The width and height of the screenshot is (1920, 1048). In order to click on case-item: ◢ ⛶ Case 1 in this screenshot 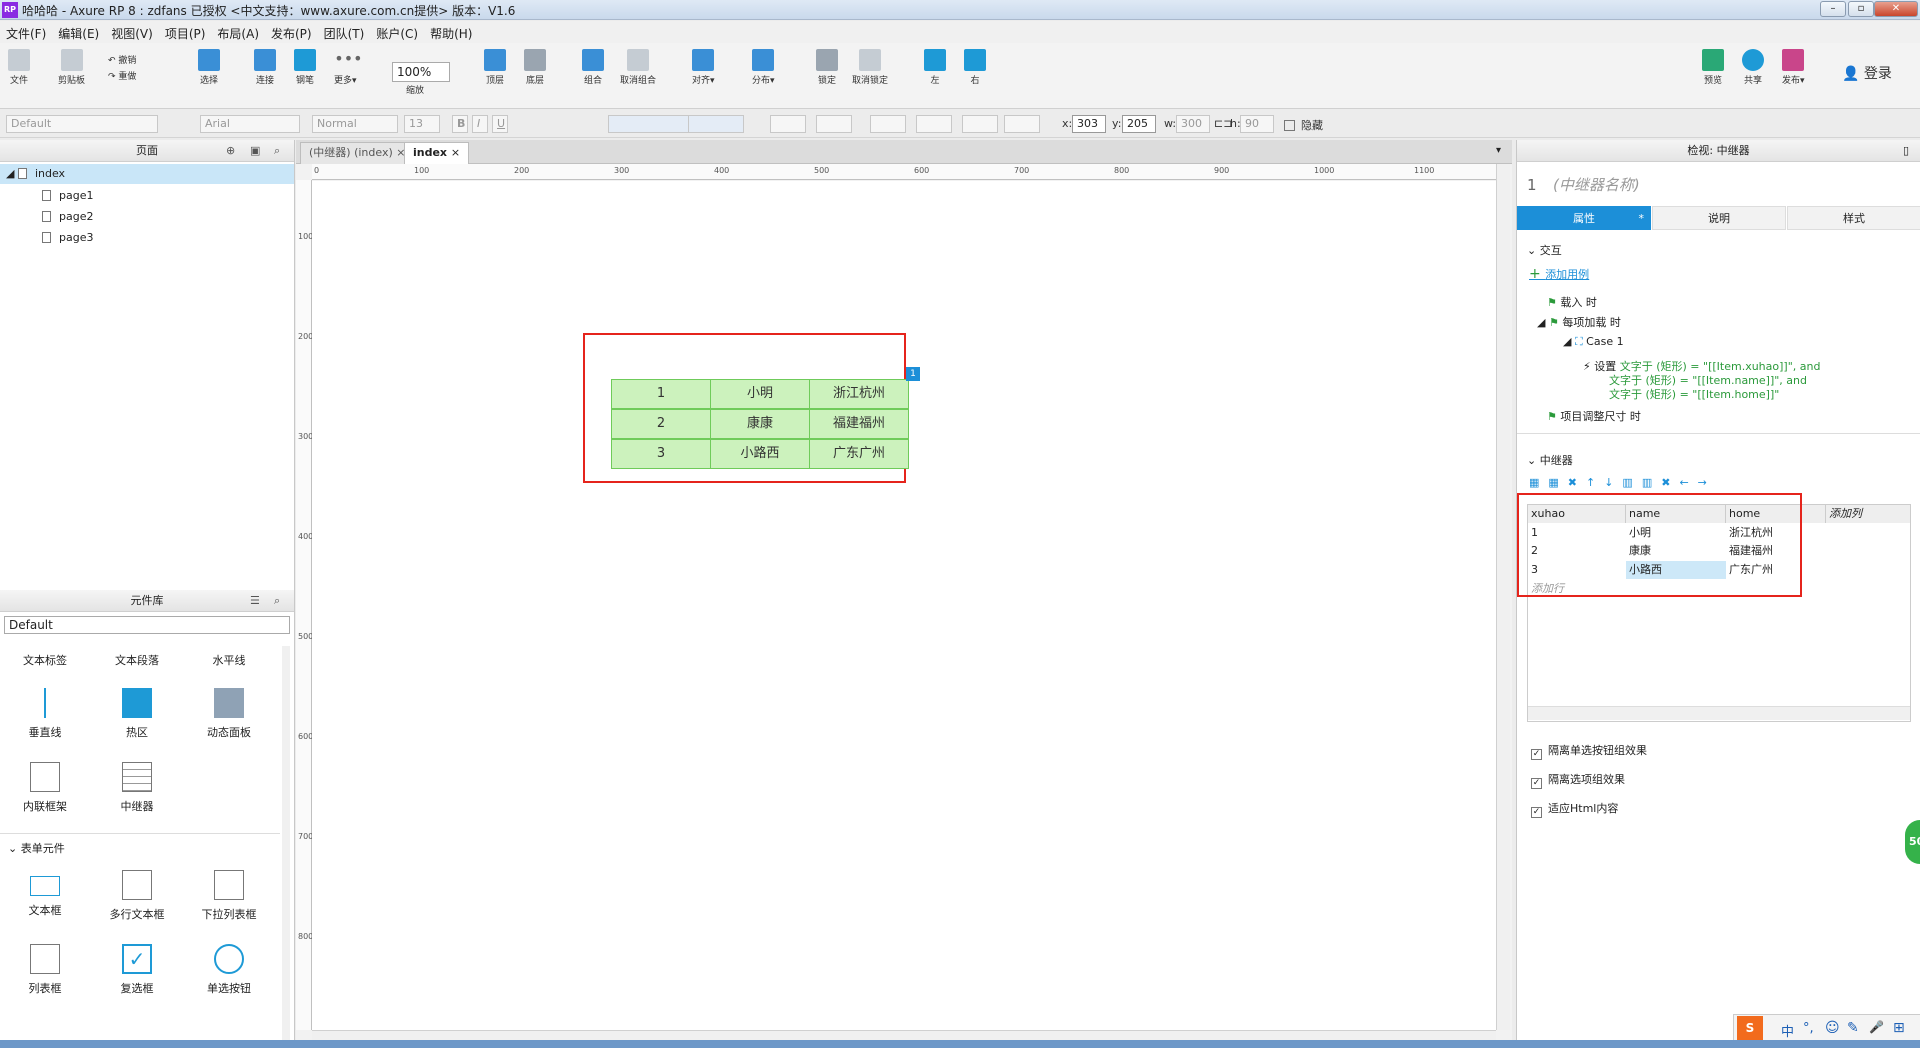, I will do `click(1593, 342)`.